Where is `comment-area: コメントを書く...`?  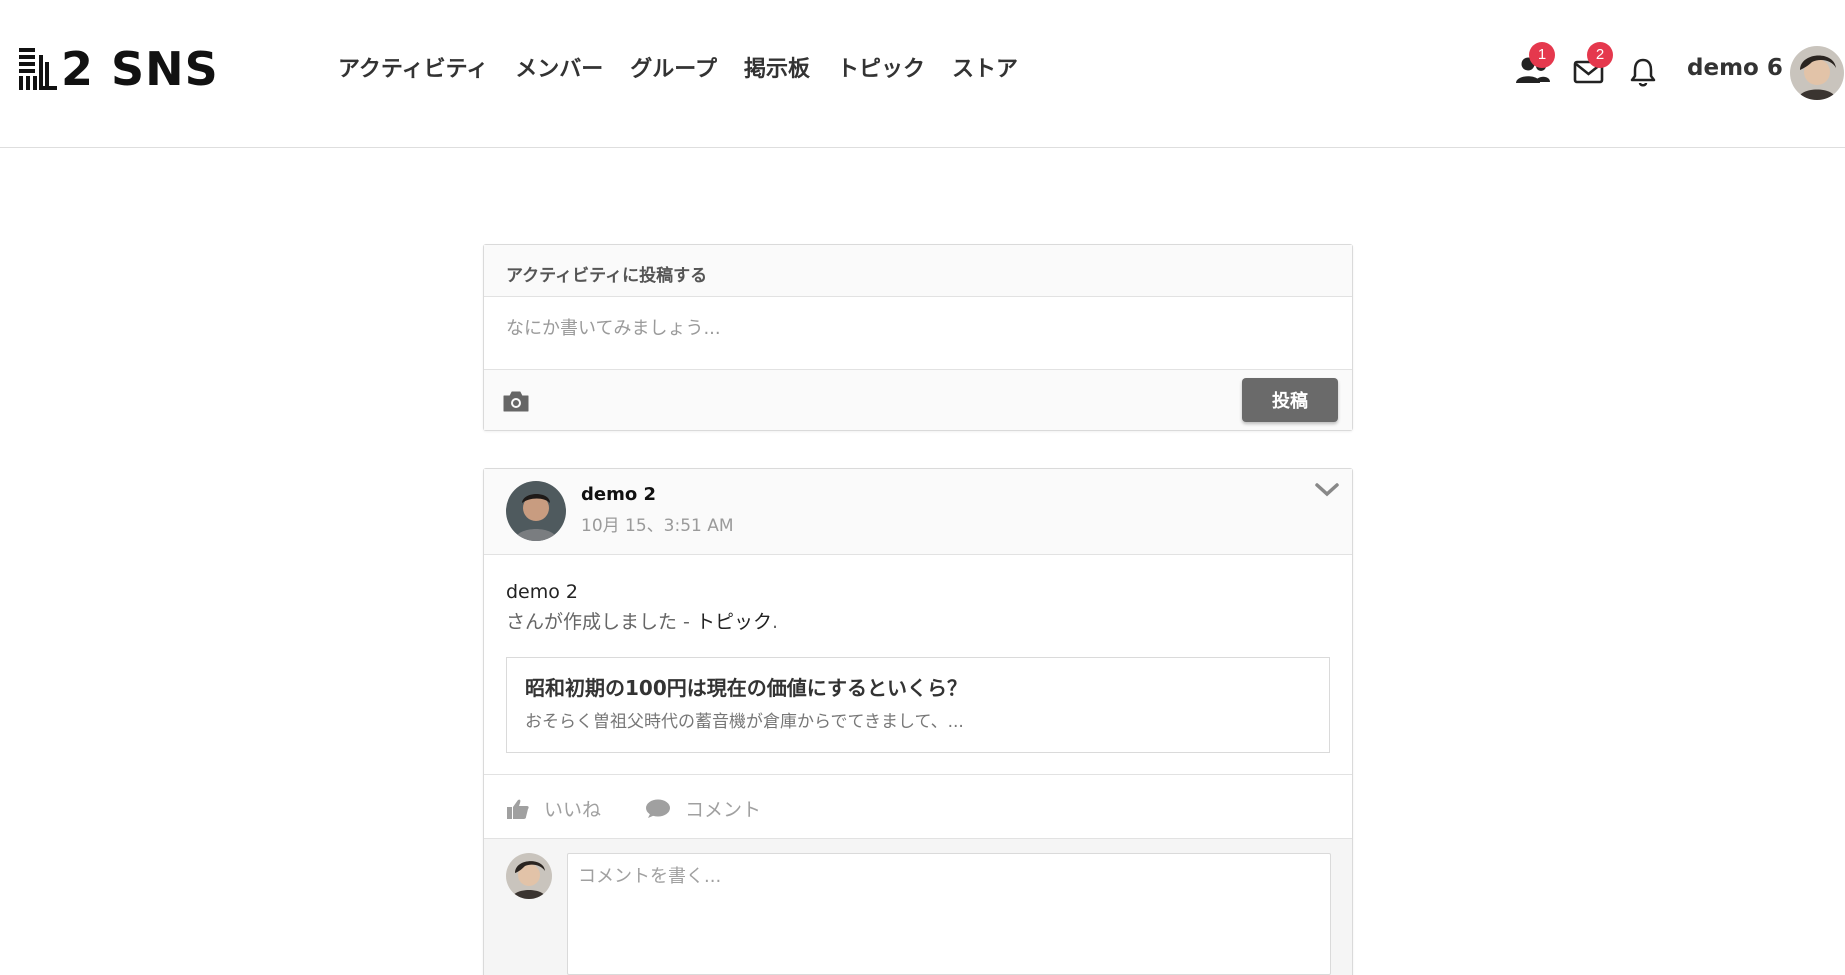
comment-area: コメントを書く... is located at coordinates (918, 907).